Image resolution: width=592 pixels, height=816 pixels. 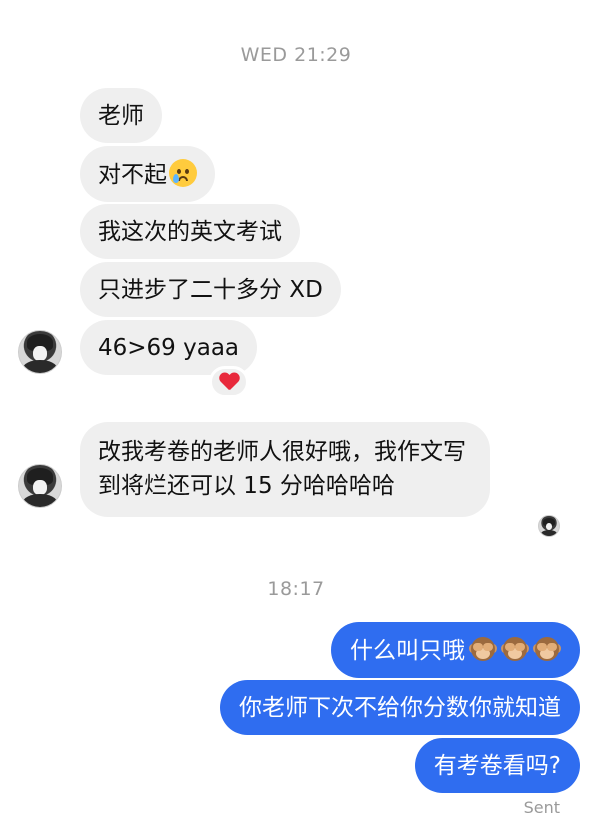 I want to click on reaction-badge, so click(x=229, y=382).